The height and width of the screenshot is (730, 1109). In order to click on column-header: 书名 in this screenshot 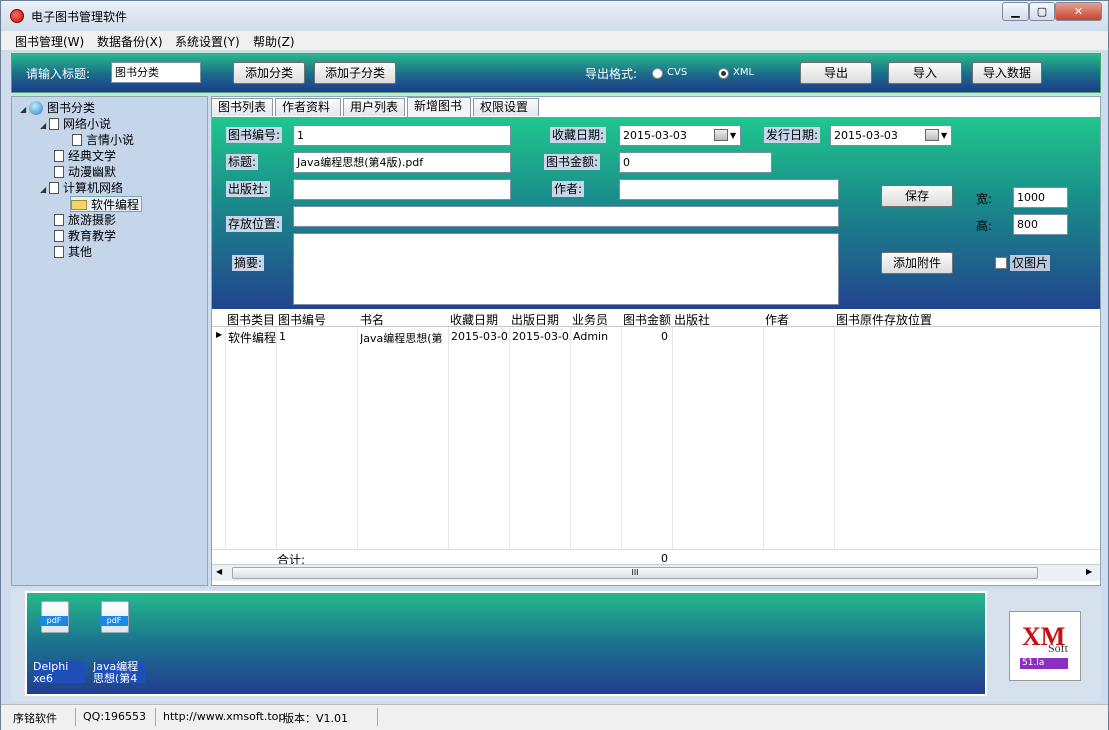, I will do `click(403, 319)`.